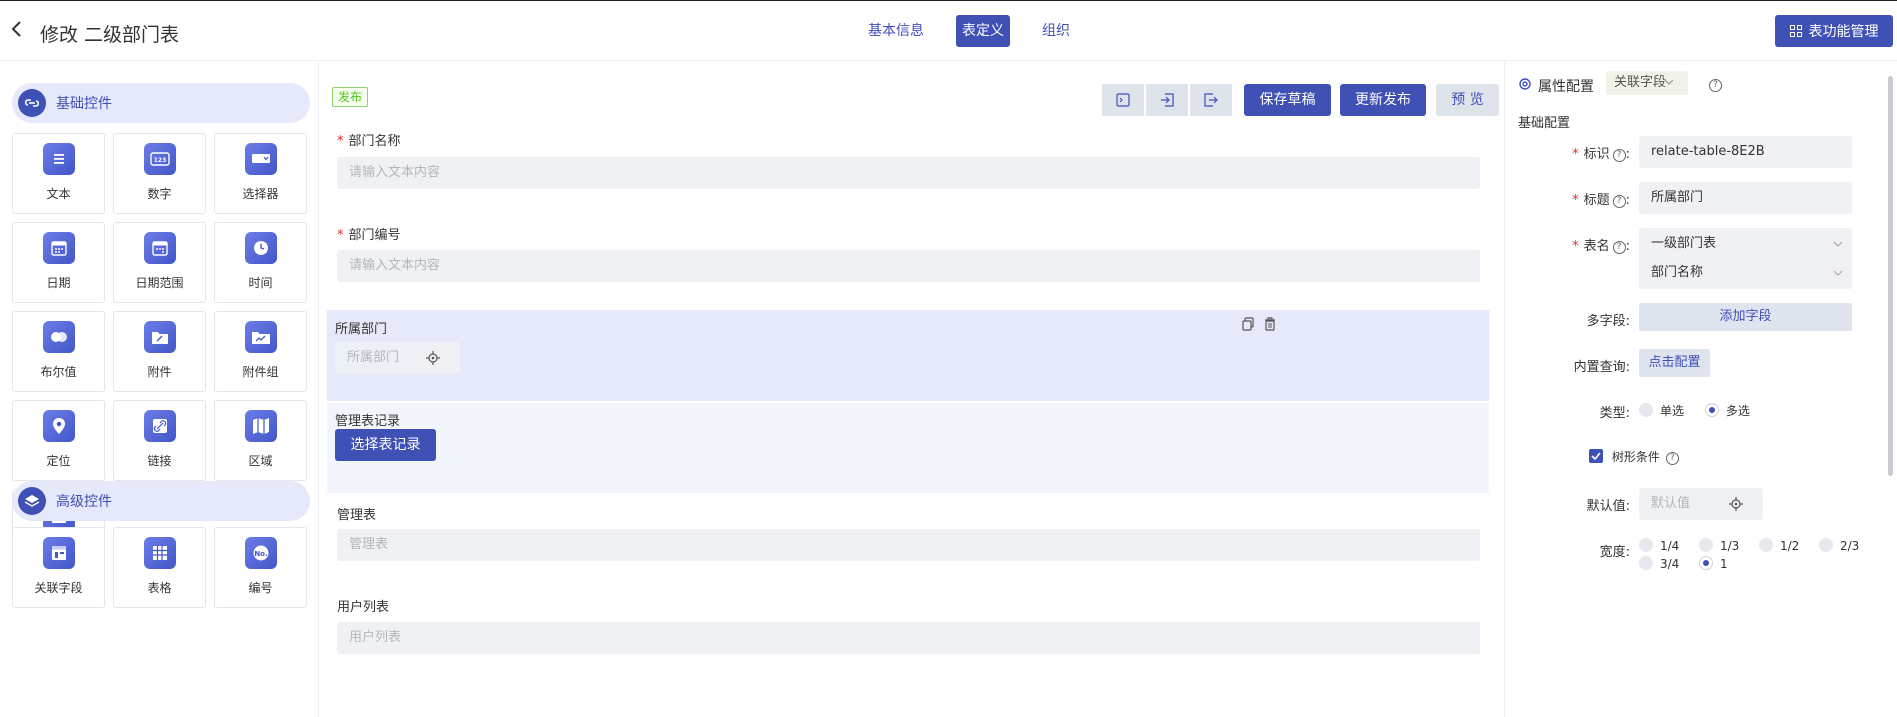  I want to click on widget-label: 关联字段, so click(58, 588).